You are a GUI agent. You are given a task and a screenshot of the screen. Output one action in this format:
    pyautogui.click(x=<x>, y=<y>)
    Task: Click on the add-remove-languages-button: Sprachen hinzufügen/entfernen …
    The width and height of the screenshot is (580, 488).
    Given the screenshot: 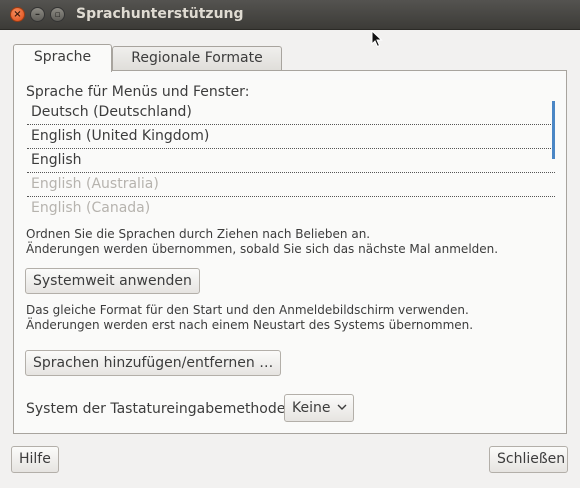 What is the action you would take?
    pyautogui.click(x=153, y=363)
    